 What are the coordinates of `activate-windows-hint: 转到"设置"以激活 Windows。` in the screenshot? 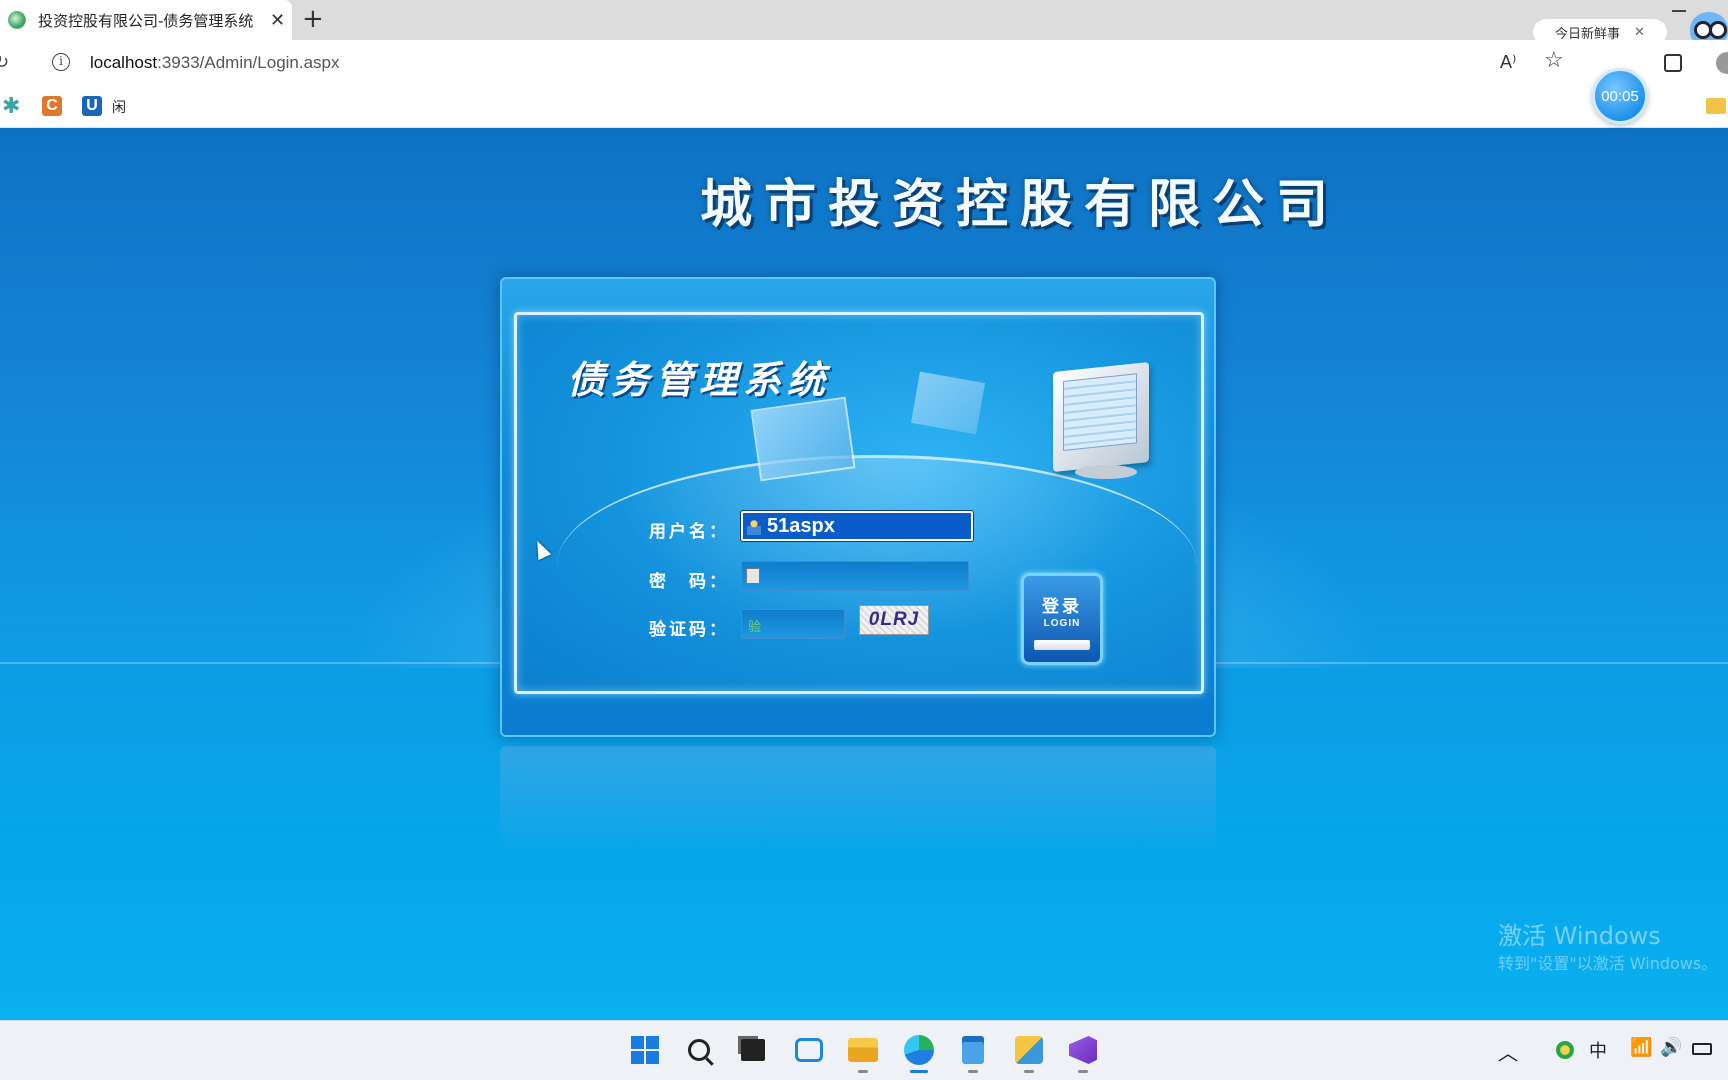 It's located at (1608, 963).